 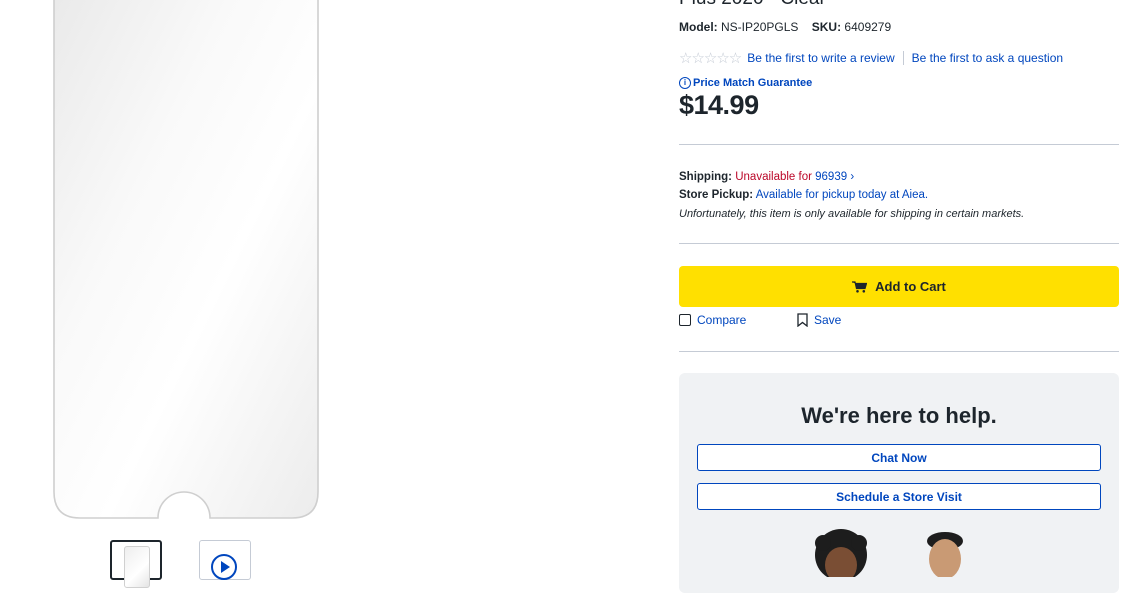 What do you see at coordinates (899, 496) in the screenshot?
I see `schedule-visit-button: Schedule a Store Visit` at bounding box center [899, 496].